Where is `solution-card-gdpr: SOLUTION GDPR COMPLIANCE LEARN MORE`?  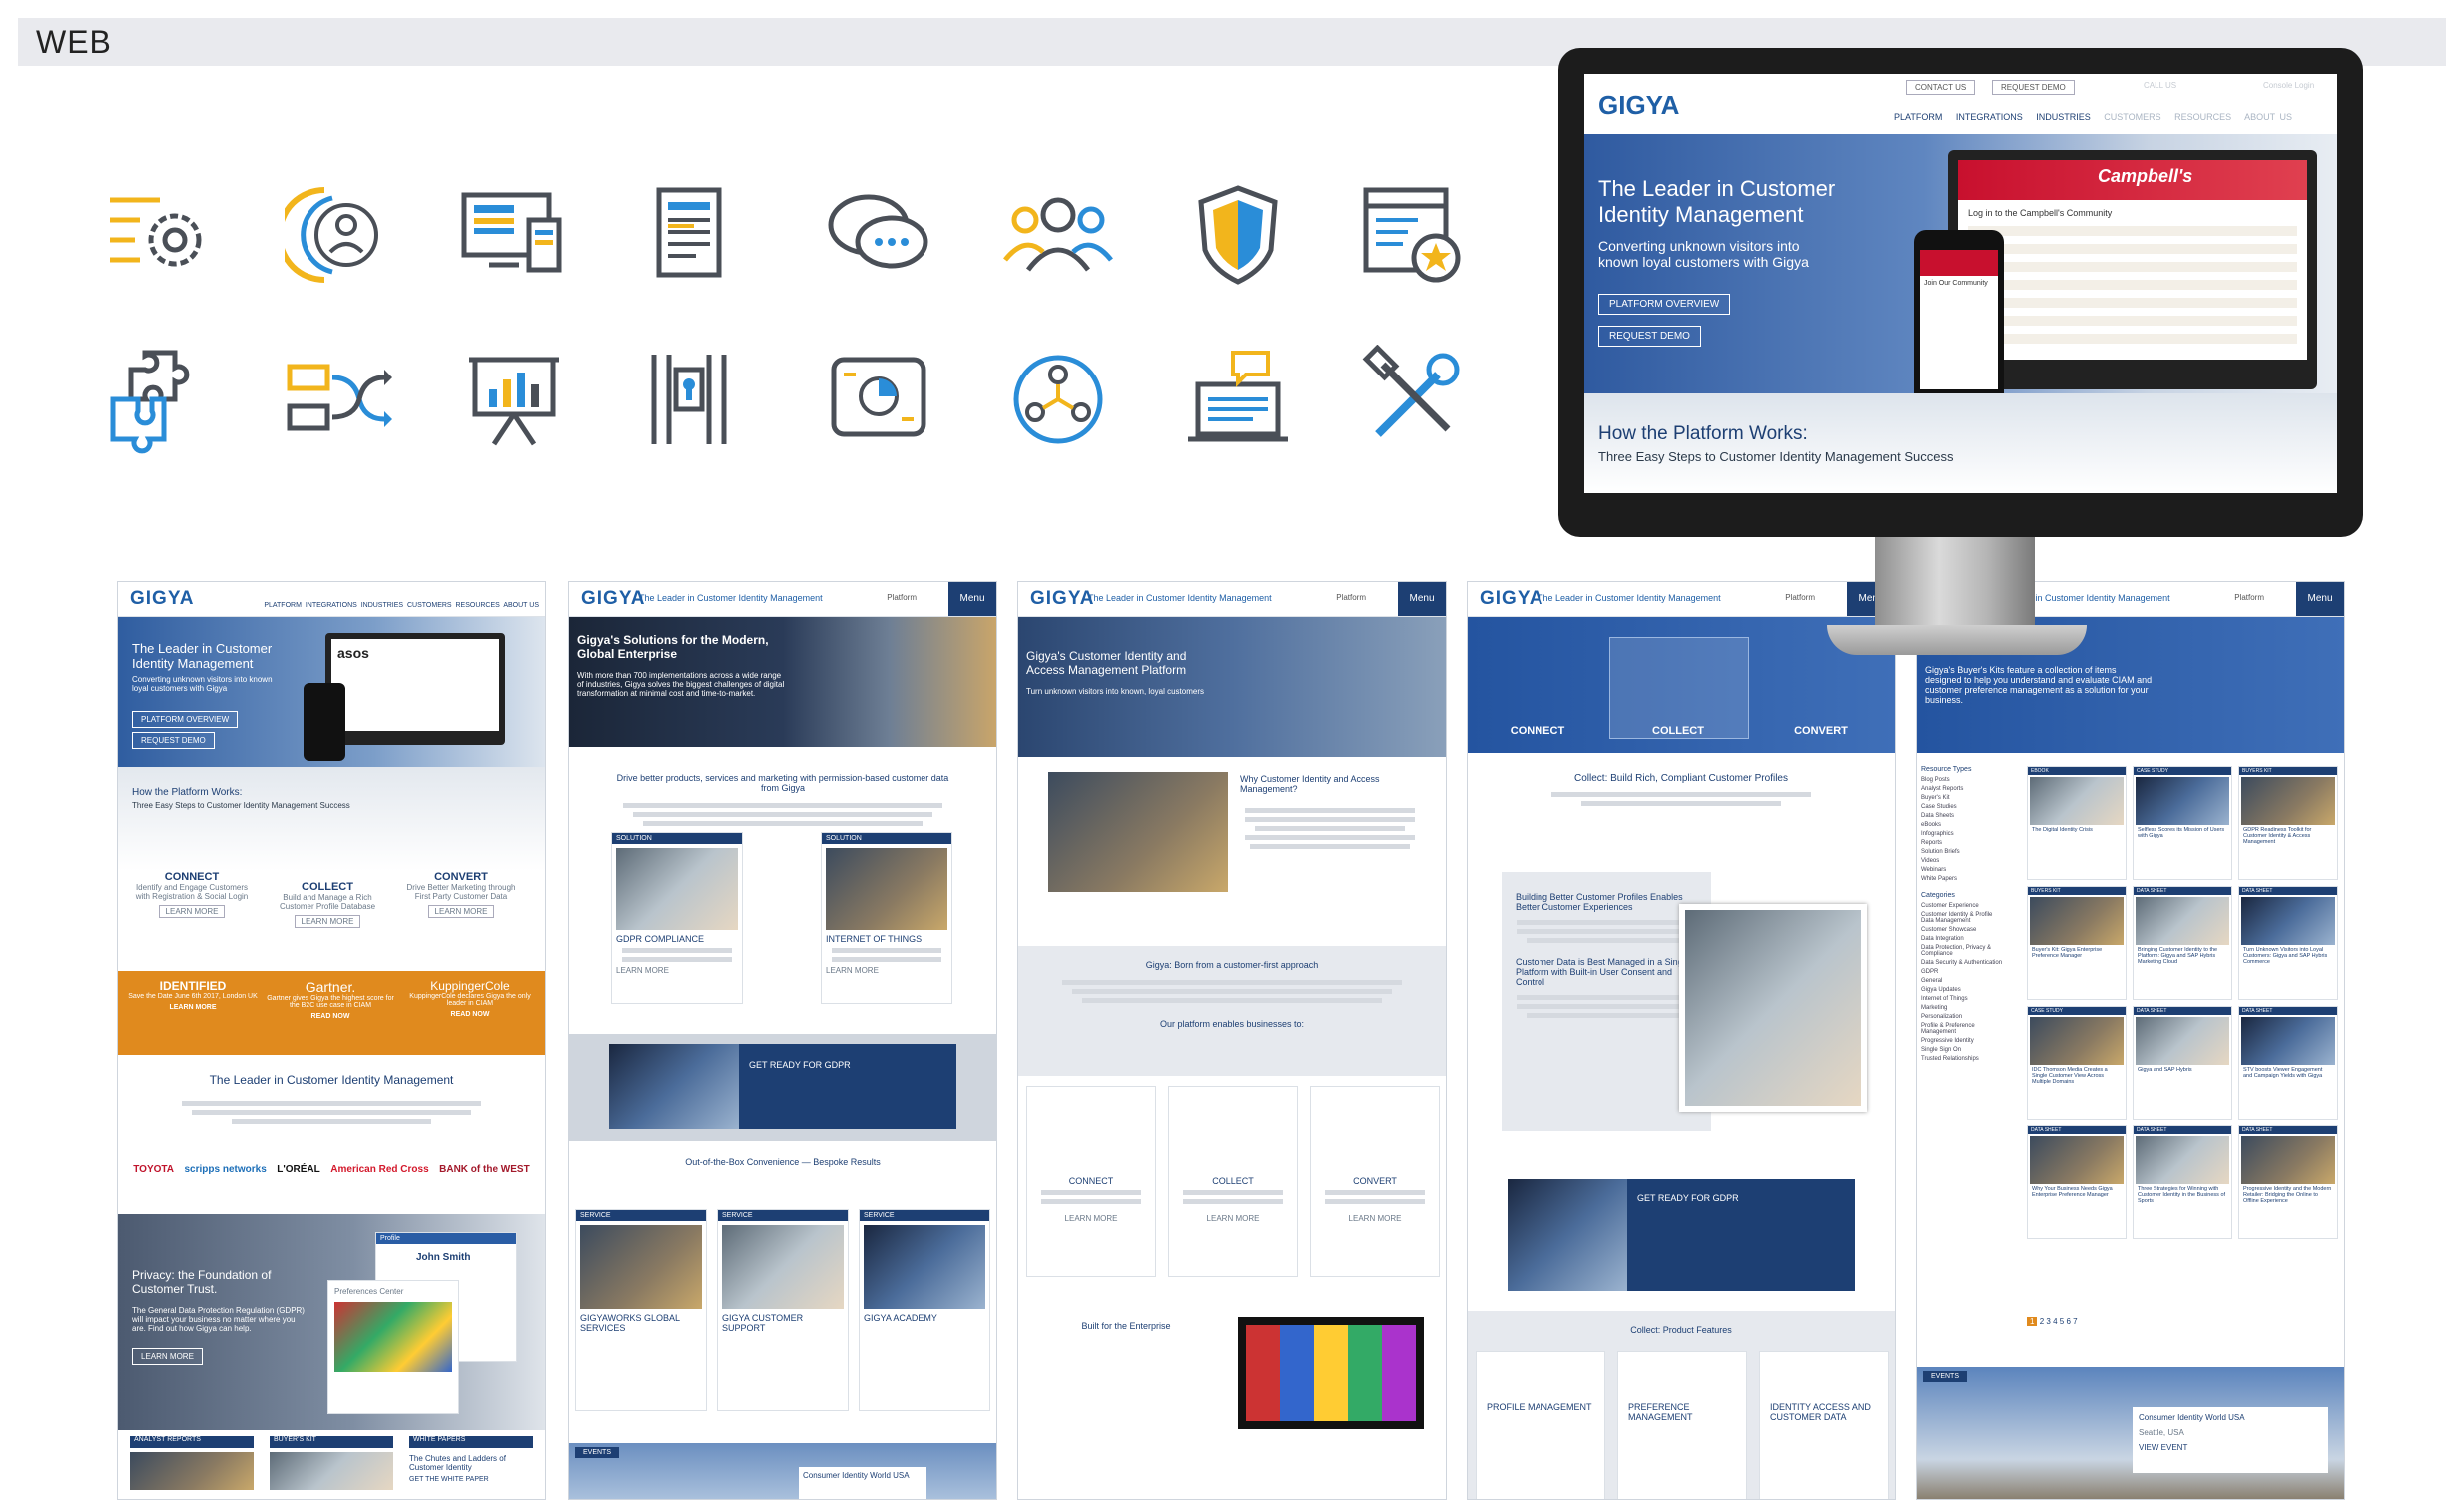 solution-card-gdpr: SOLUTION GDPR COMPLIANCE LEARN MORE is located at coordinates (677, 918).